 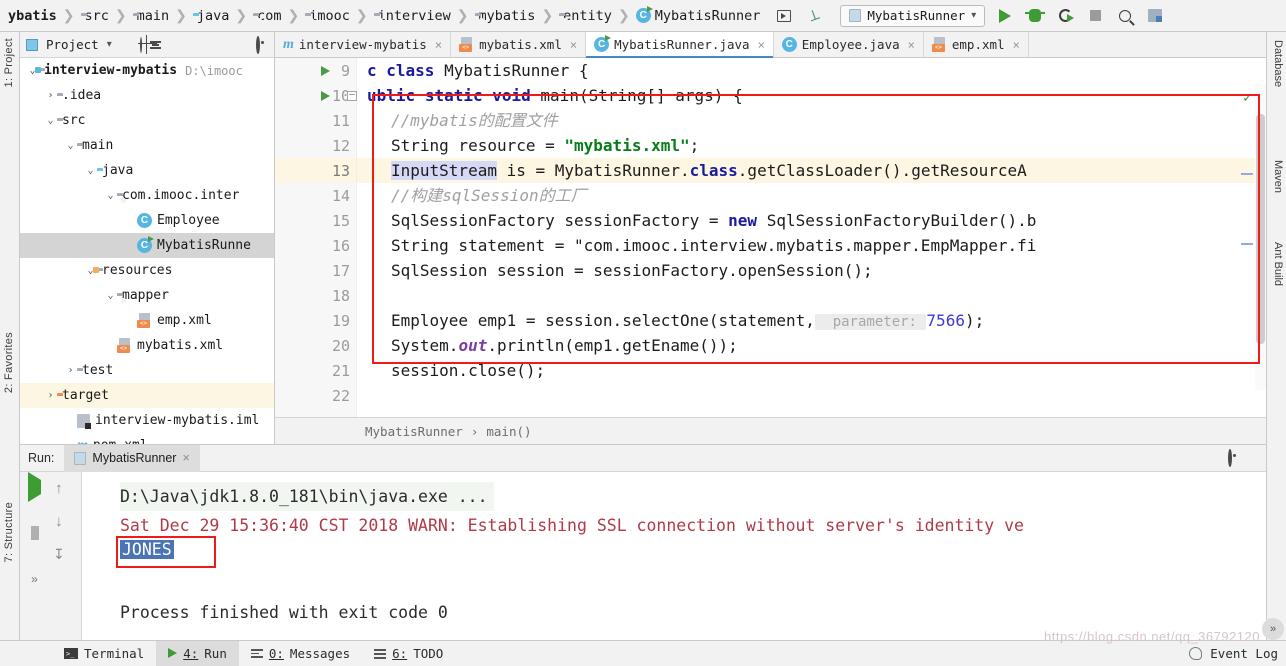 I want to click on code-line-12: String resource = "mybatis.xml";, so click(x=811, y=145).